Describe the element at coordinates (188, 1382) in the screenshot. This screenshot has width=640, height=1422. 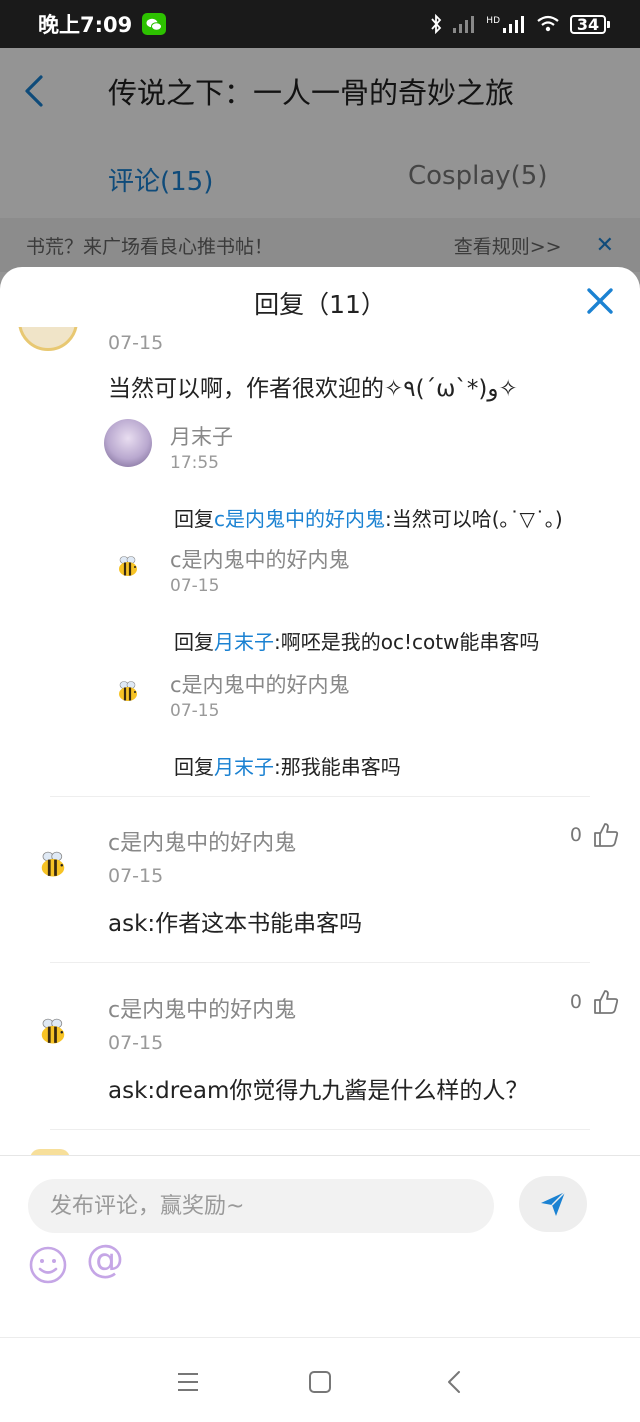
I see `menu-icon` at that location.